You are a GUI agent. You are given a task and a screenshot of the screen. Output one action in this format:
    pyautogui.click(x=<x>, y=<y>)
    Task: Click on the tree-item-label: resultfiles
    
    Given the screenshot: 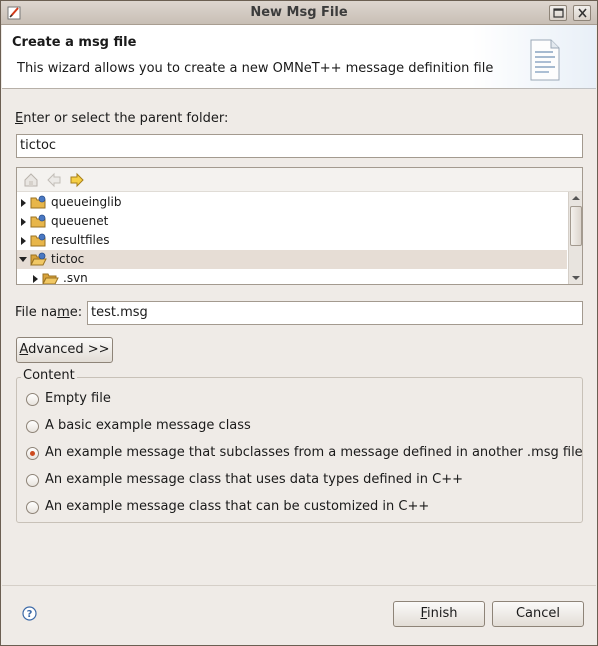 What is the action you would take?
    pyautogui.click(x=80, y=240)
    